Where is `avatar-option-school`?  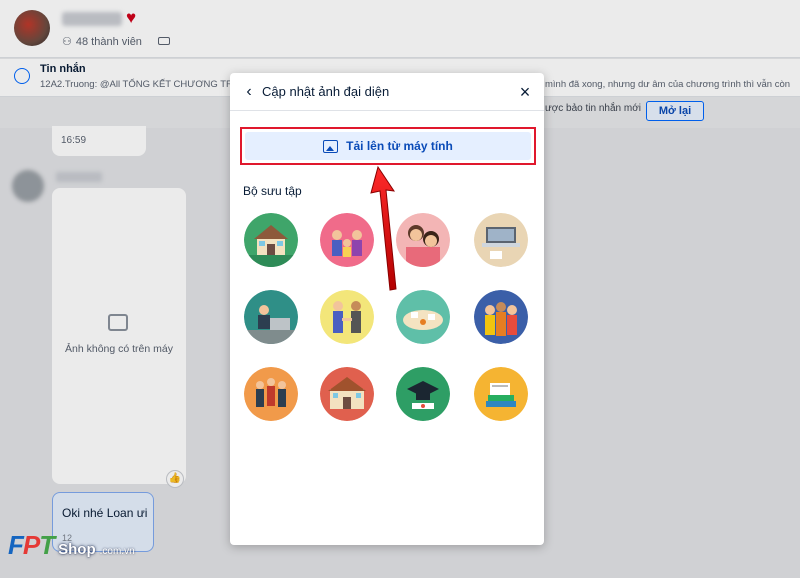 avatar-option-school is located at coordinates (347, 394).